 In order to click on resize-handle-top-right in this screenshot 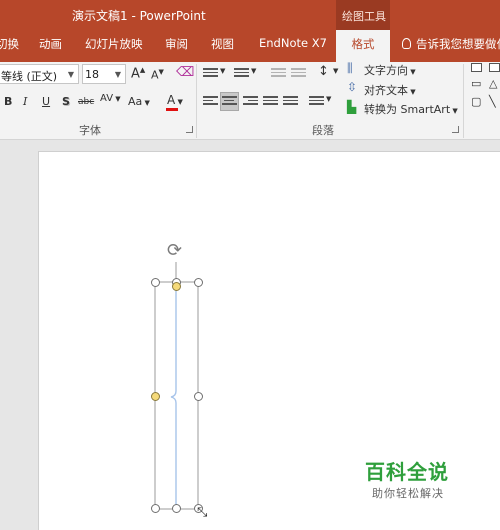, I will do `click(198, 282)`.